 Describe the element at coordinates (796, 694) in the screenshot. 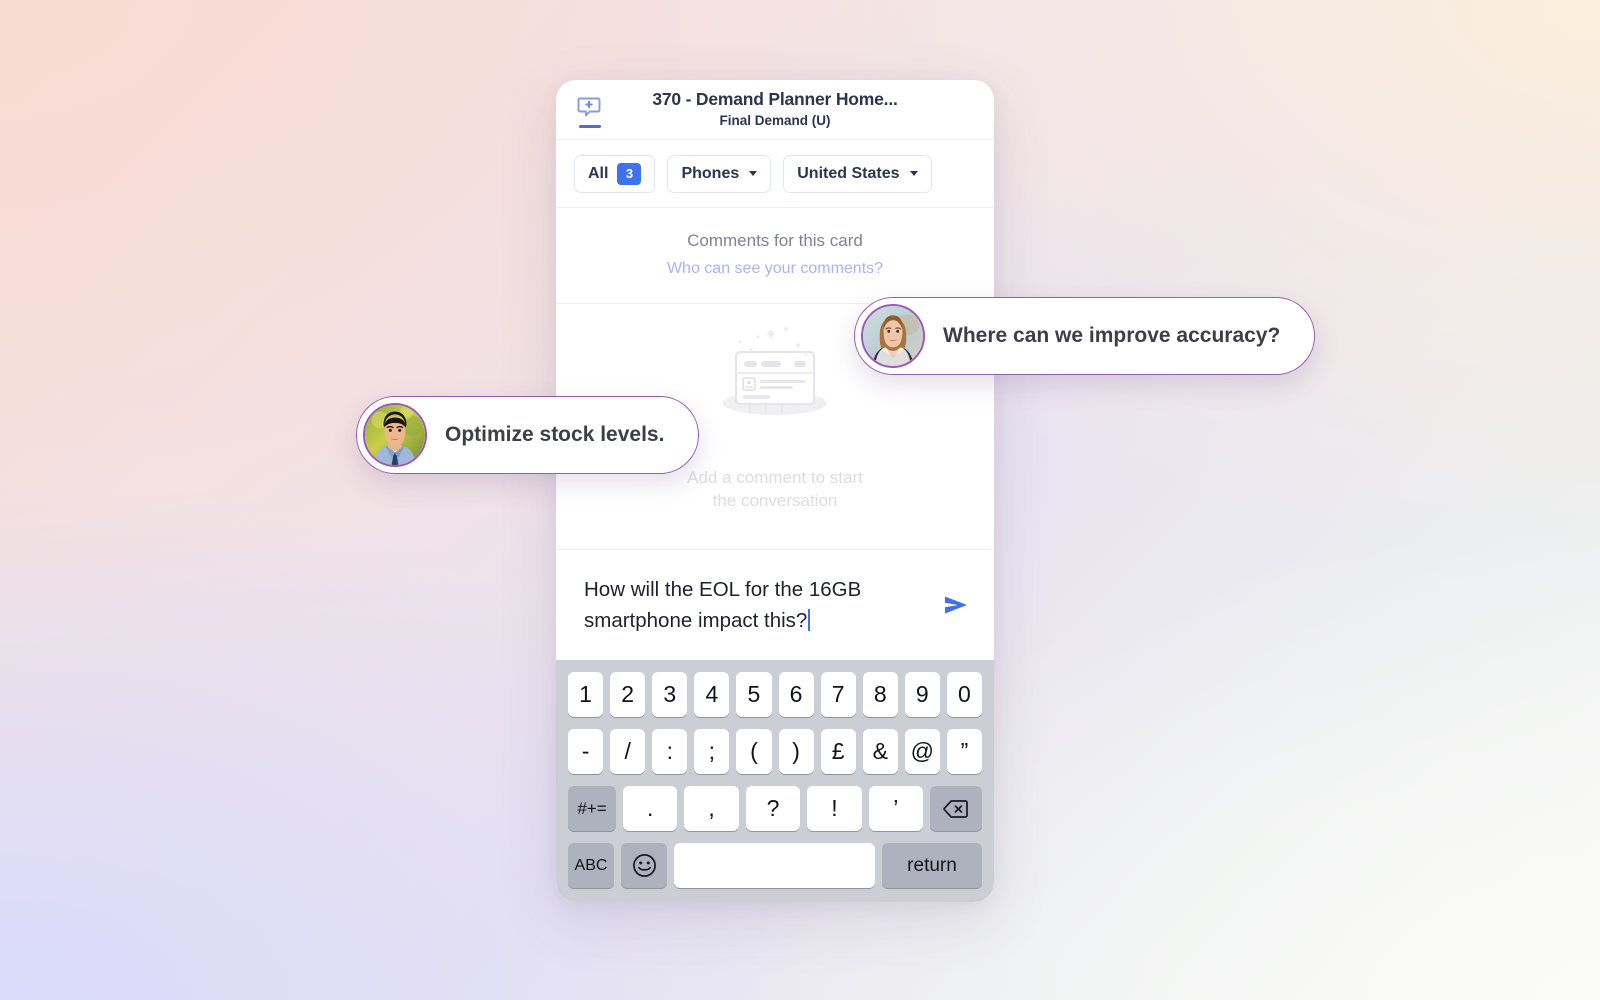

I see `key-6: 6` at that location.